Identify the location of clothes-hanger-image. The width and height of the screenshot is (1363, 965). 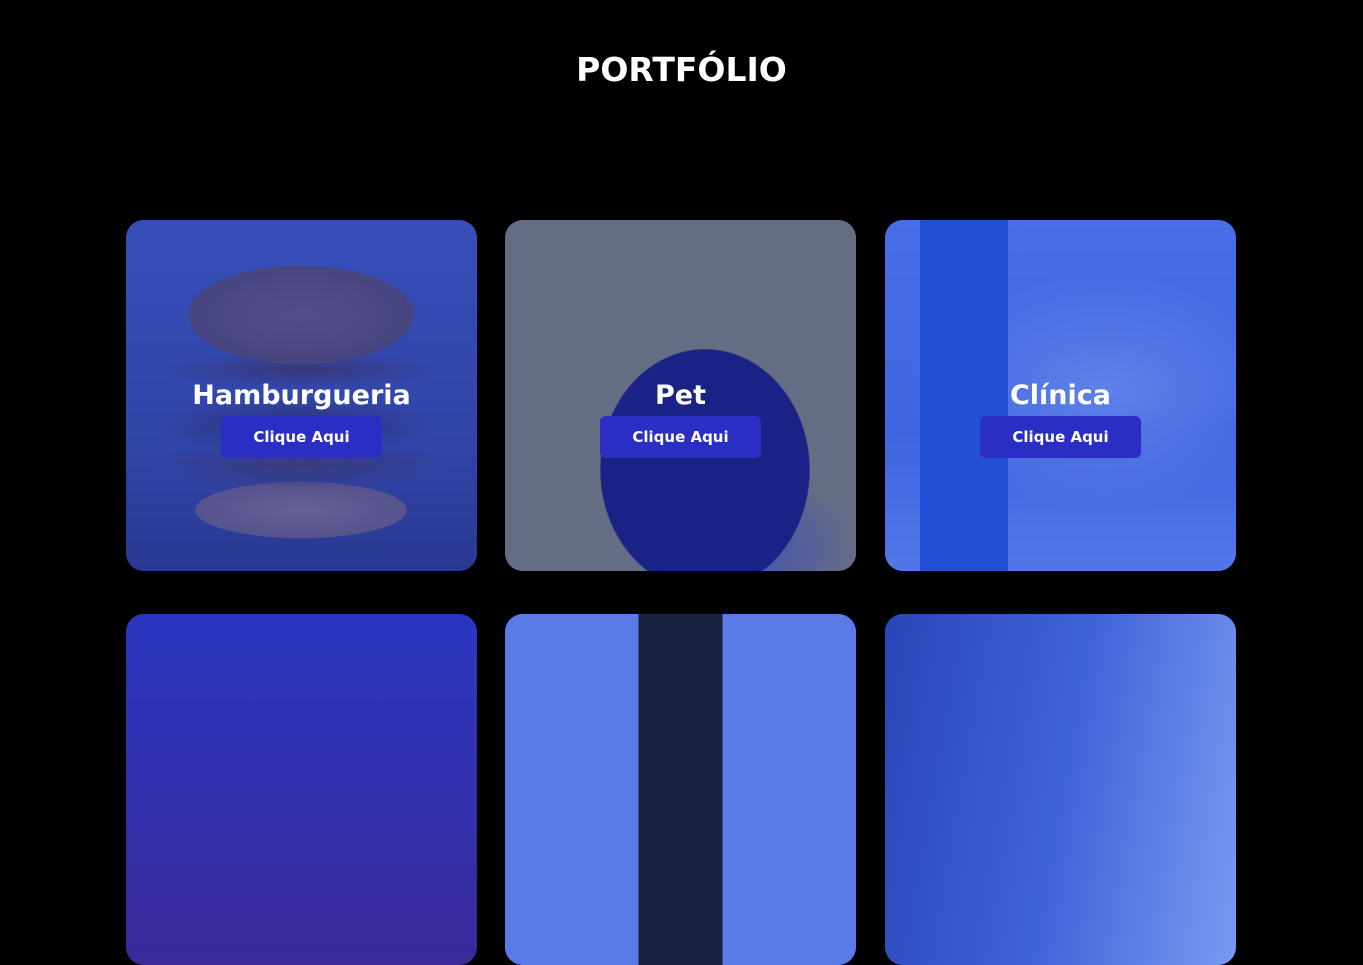
(680, 789).